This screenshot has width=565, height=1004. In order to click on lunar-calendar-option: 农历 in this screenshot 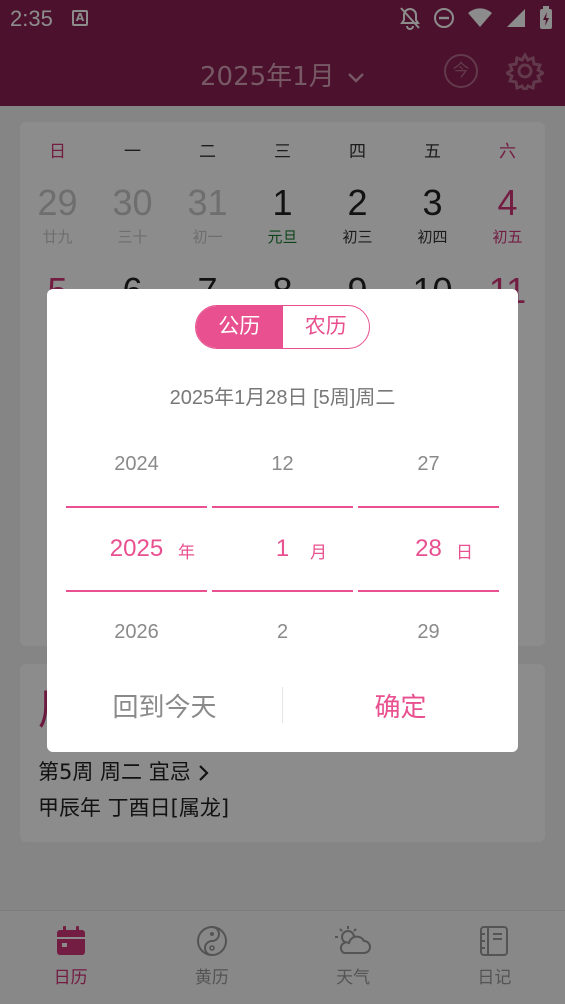, I will do `click(326, 327)`.